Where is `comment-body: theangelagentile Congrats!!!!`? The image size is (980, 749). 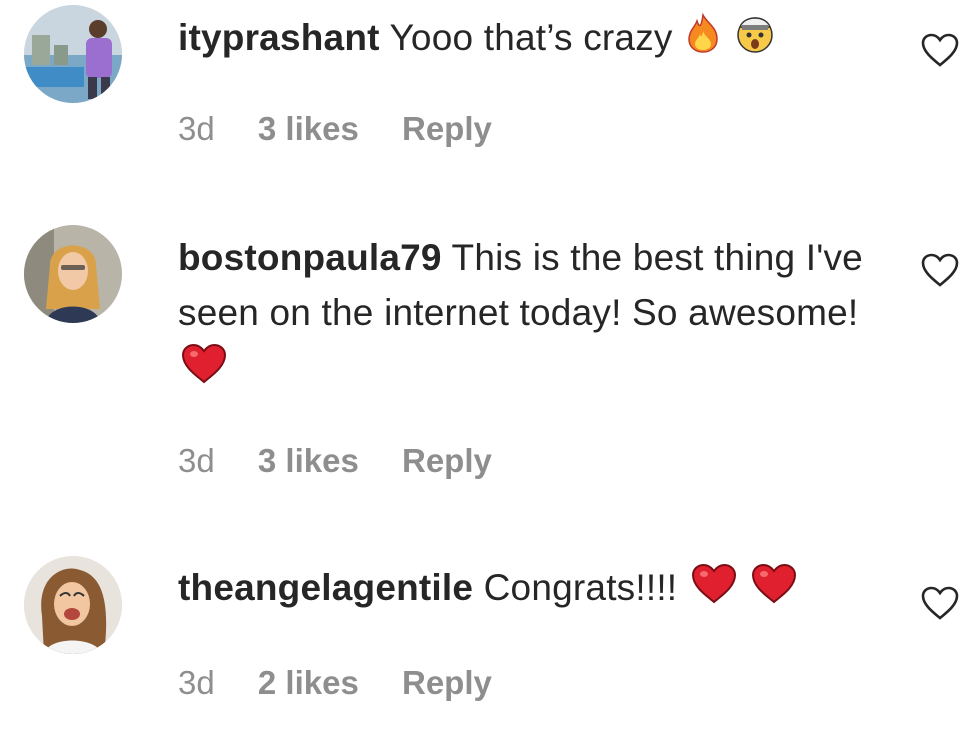
comment-body: theangelagentile Congrats!!!! is located at coordinates (528, 589).